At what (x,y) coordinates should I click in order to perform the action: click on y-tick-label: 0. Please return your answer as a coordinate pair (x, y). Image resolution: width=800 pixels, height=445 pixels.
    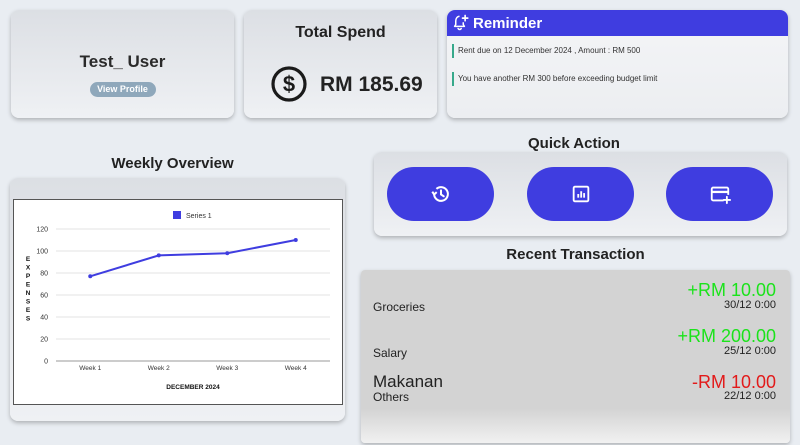
    Looking at the image, I should click on (46, 362).